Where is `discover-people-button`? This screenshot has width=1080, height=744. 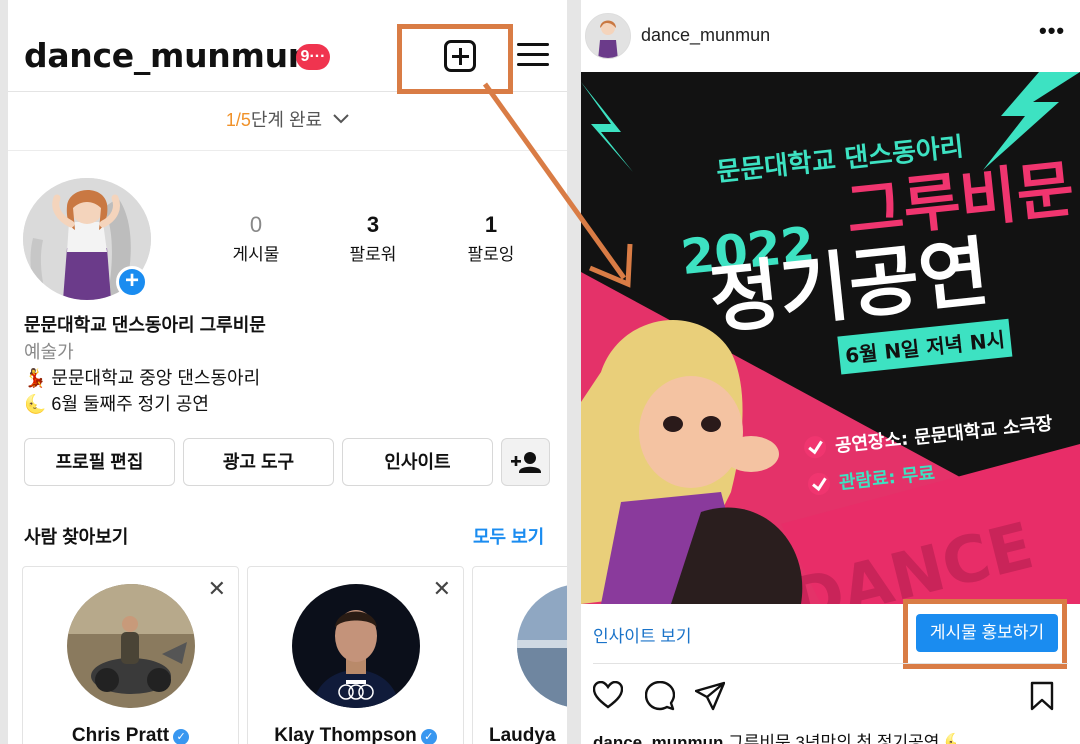
discover-people-button is located at coordinates (525, 462).